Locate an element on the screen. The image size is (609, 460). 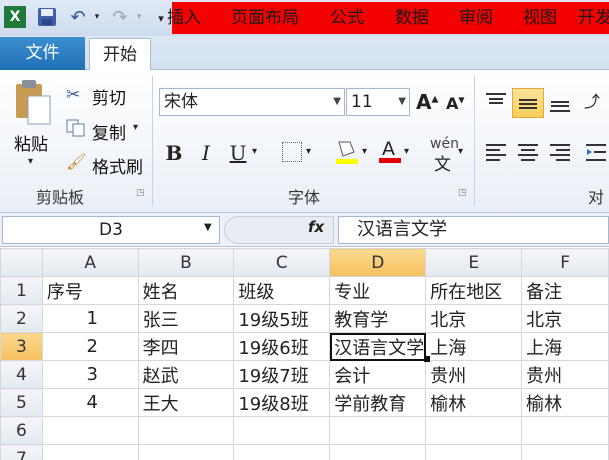
paste-icon is located at coordinates (32, 102).